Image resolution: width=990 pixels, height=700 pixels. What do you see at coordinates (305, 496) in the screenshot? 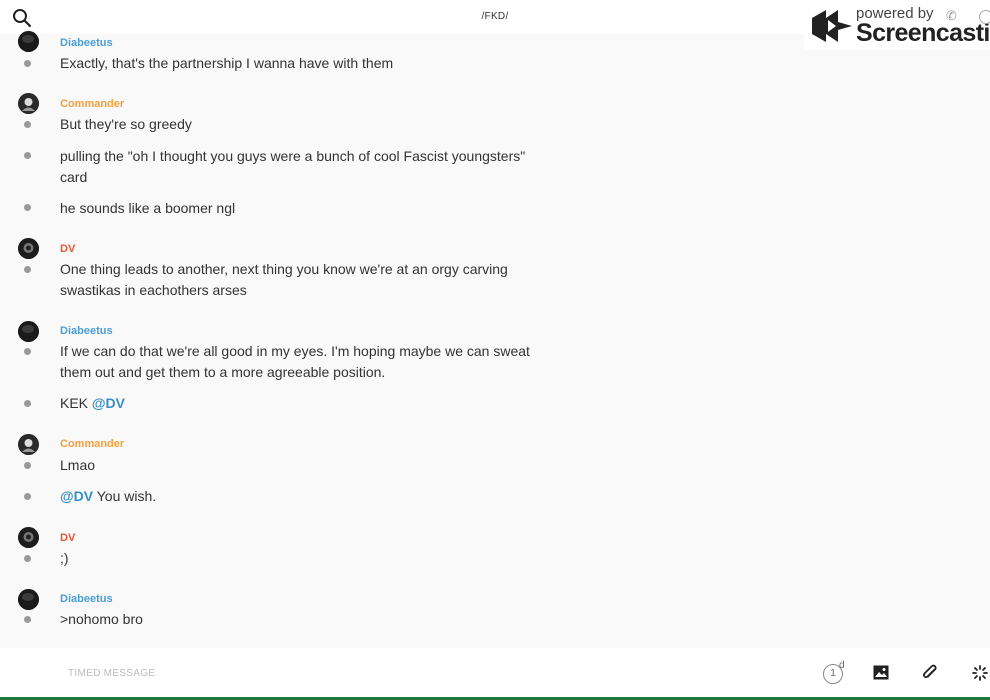
I see `message-text: @DV You wish.` at bounding box center [305, 496].